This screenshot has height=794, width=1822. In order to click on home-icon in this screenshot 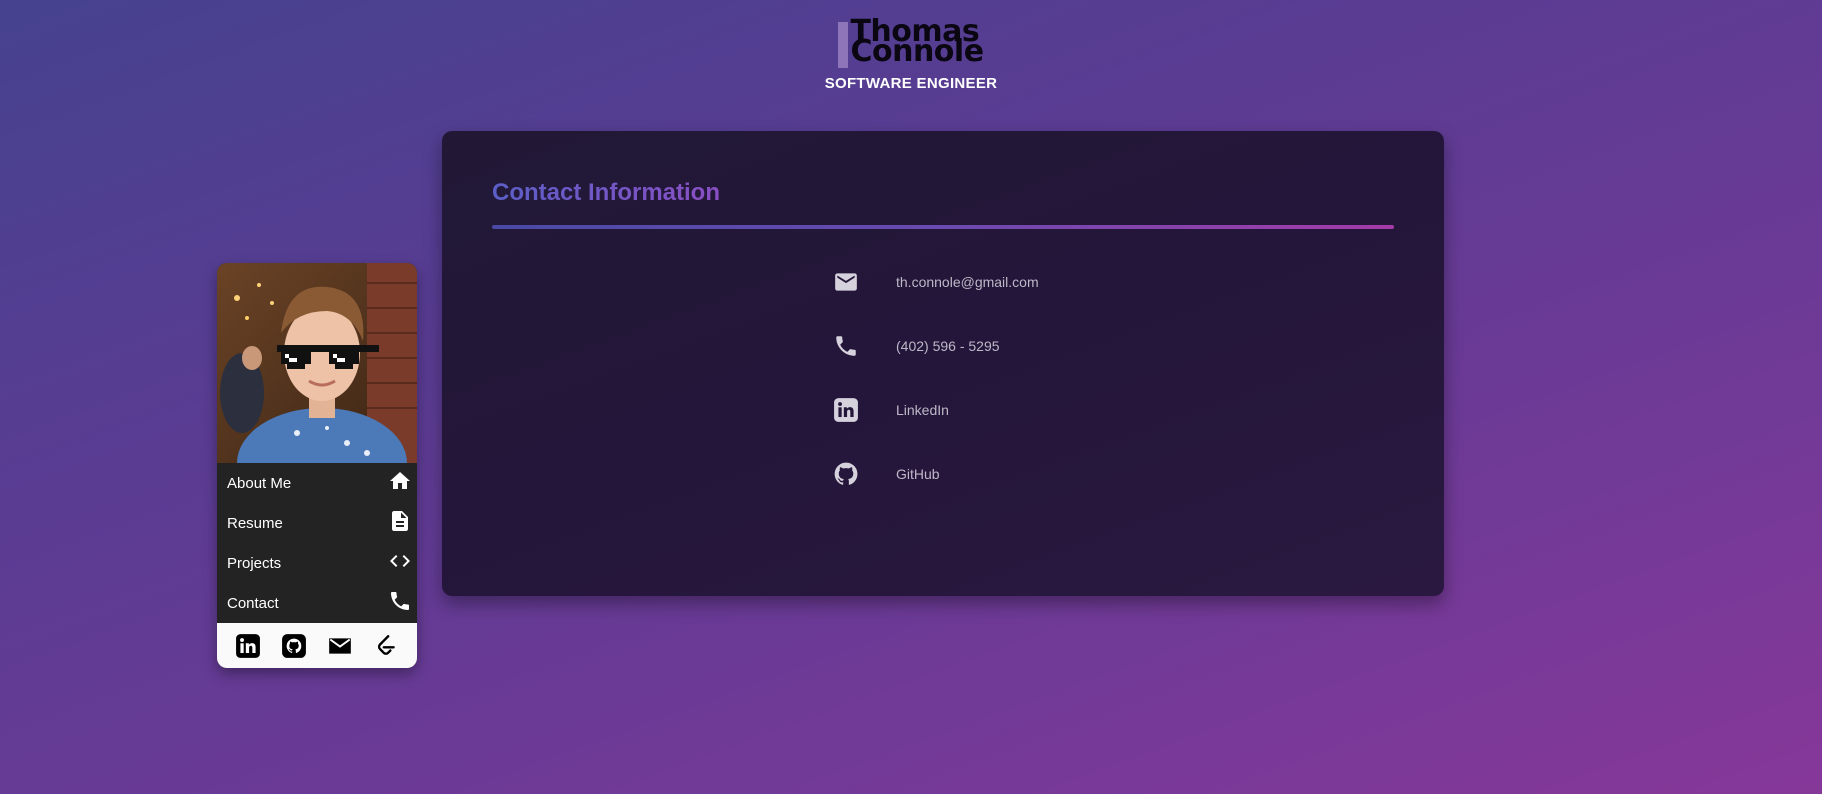, I will do `click(400, 483)`.